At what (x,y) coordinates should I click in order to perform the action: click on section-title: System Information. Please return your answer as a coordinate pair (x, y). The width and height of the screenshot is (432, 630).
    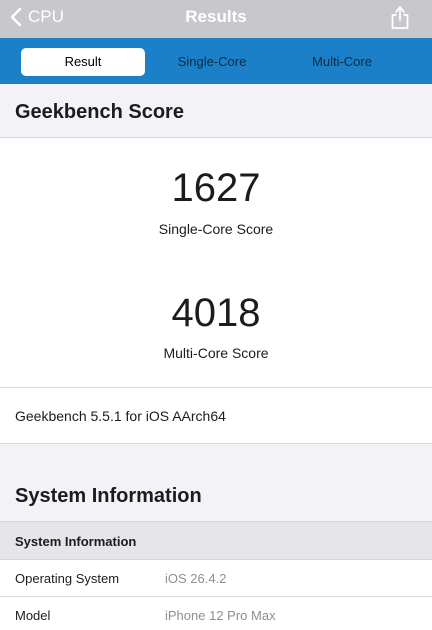
    Looking at the image, I should click on (108, 496).